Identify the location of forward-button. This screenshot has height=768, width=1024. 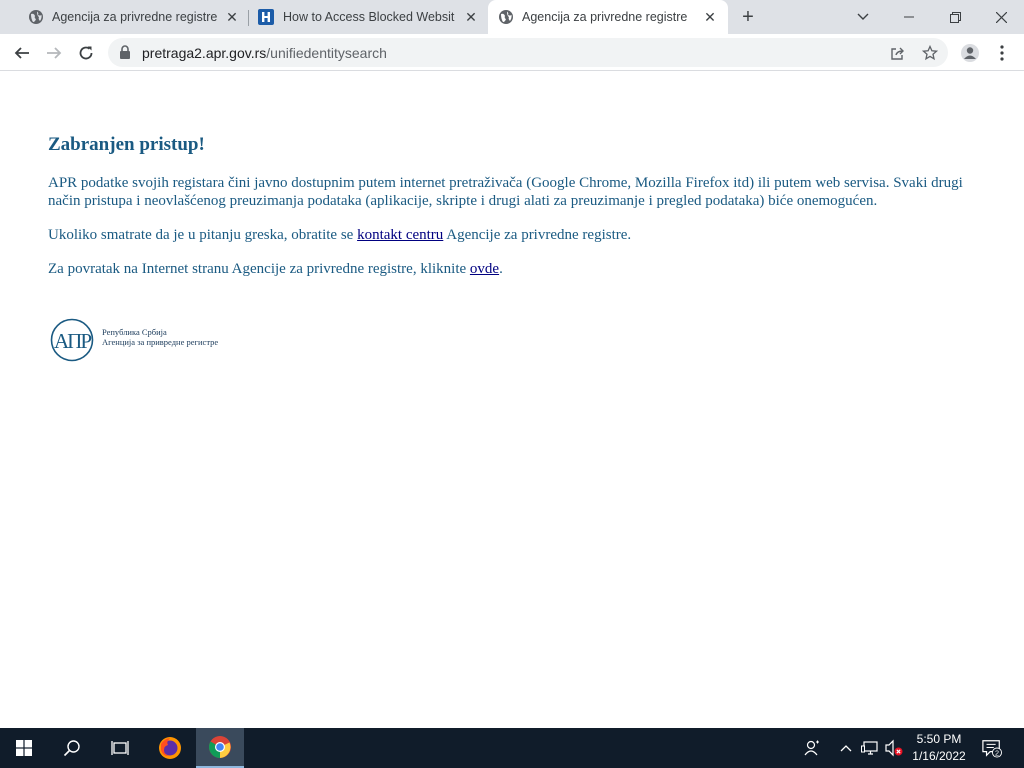
(54, 53).